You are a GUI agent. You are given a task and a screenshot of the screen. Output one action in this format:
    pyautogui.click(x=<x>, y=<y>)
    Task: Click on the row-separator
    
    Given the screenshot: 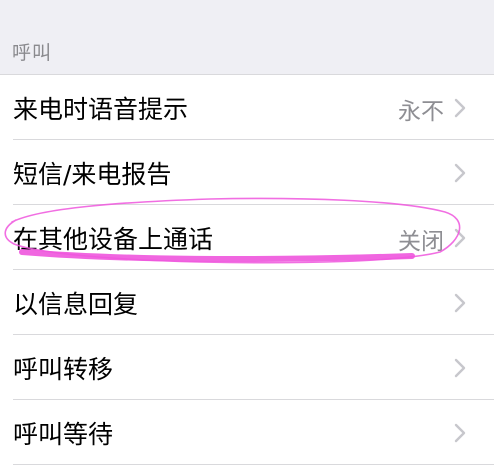 What is the action you would take?
    pyautogui.click(x=253, y=464)
    